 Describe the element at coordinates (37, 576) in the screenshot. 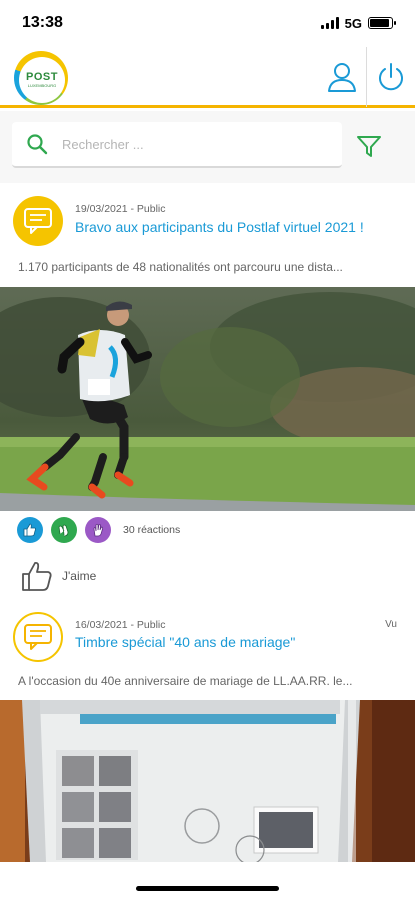

I see `thumbs-up-outline-icon` at that location.